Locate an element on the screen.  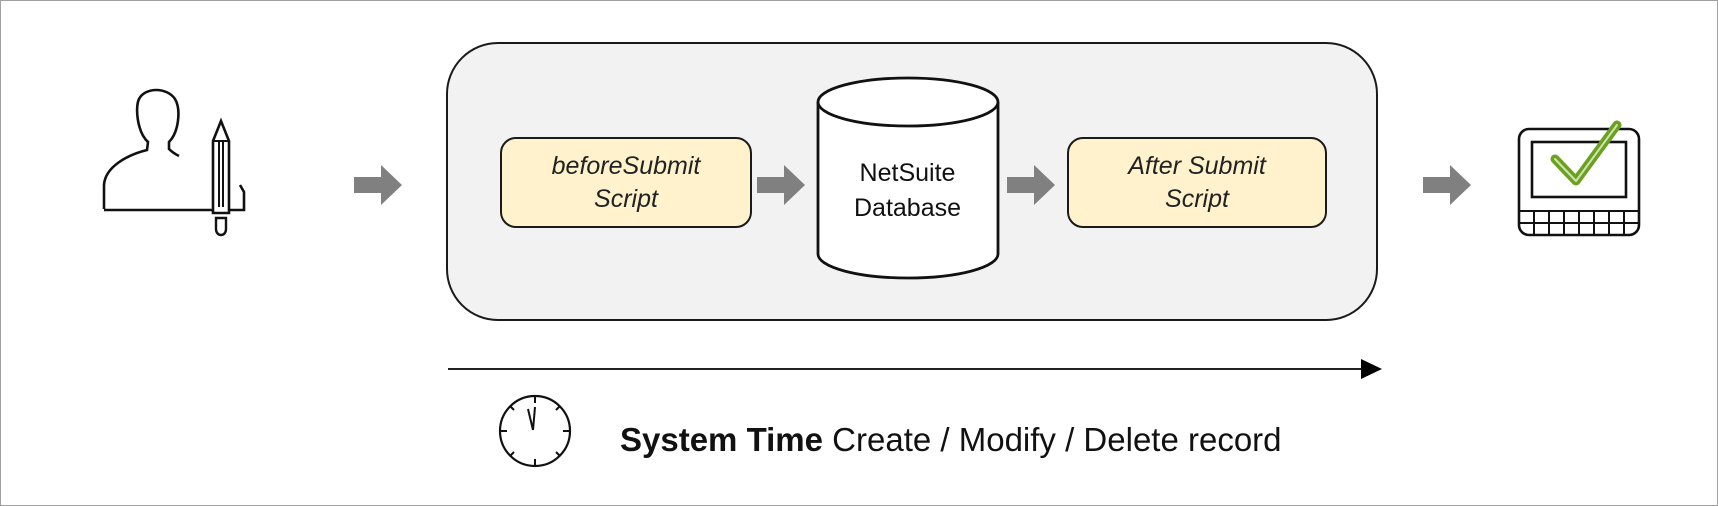
before-submit-script-box: beforeSubmit Script is located at coordinates (626, 182).